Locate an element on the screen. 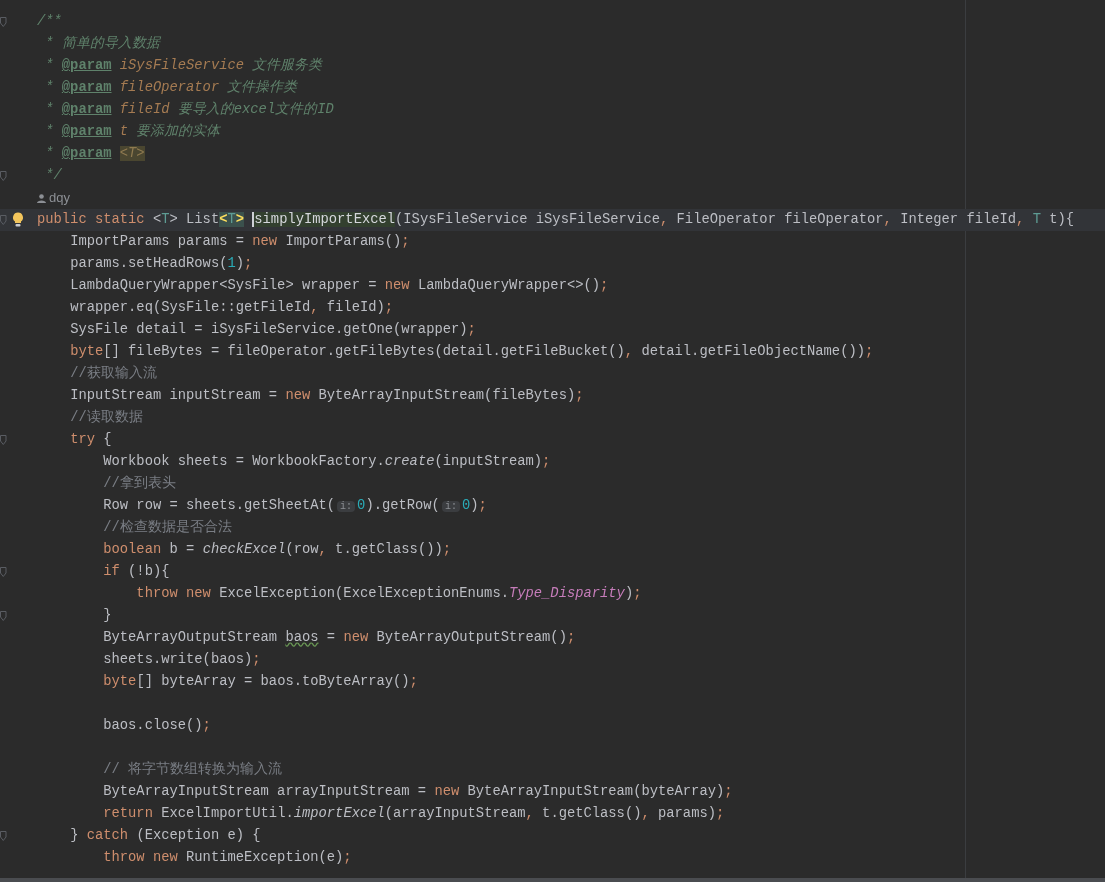 Image resolution: width=1105 pixels, height=882 pixels. code-line: public static <T> List<T> simplyImportExcel(ISysFileService iSysFileService, FileOperator fileOperator, Integer fileId, T t){ is located at coordinates (556, 220).